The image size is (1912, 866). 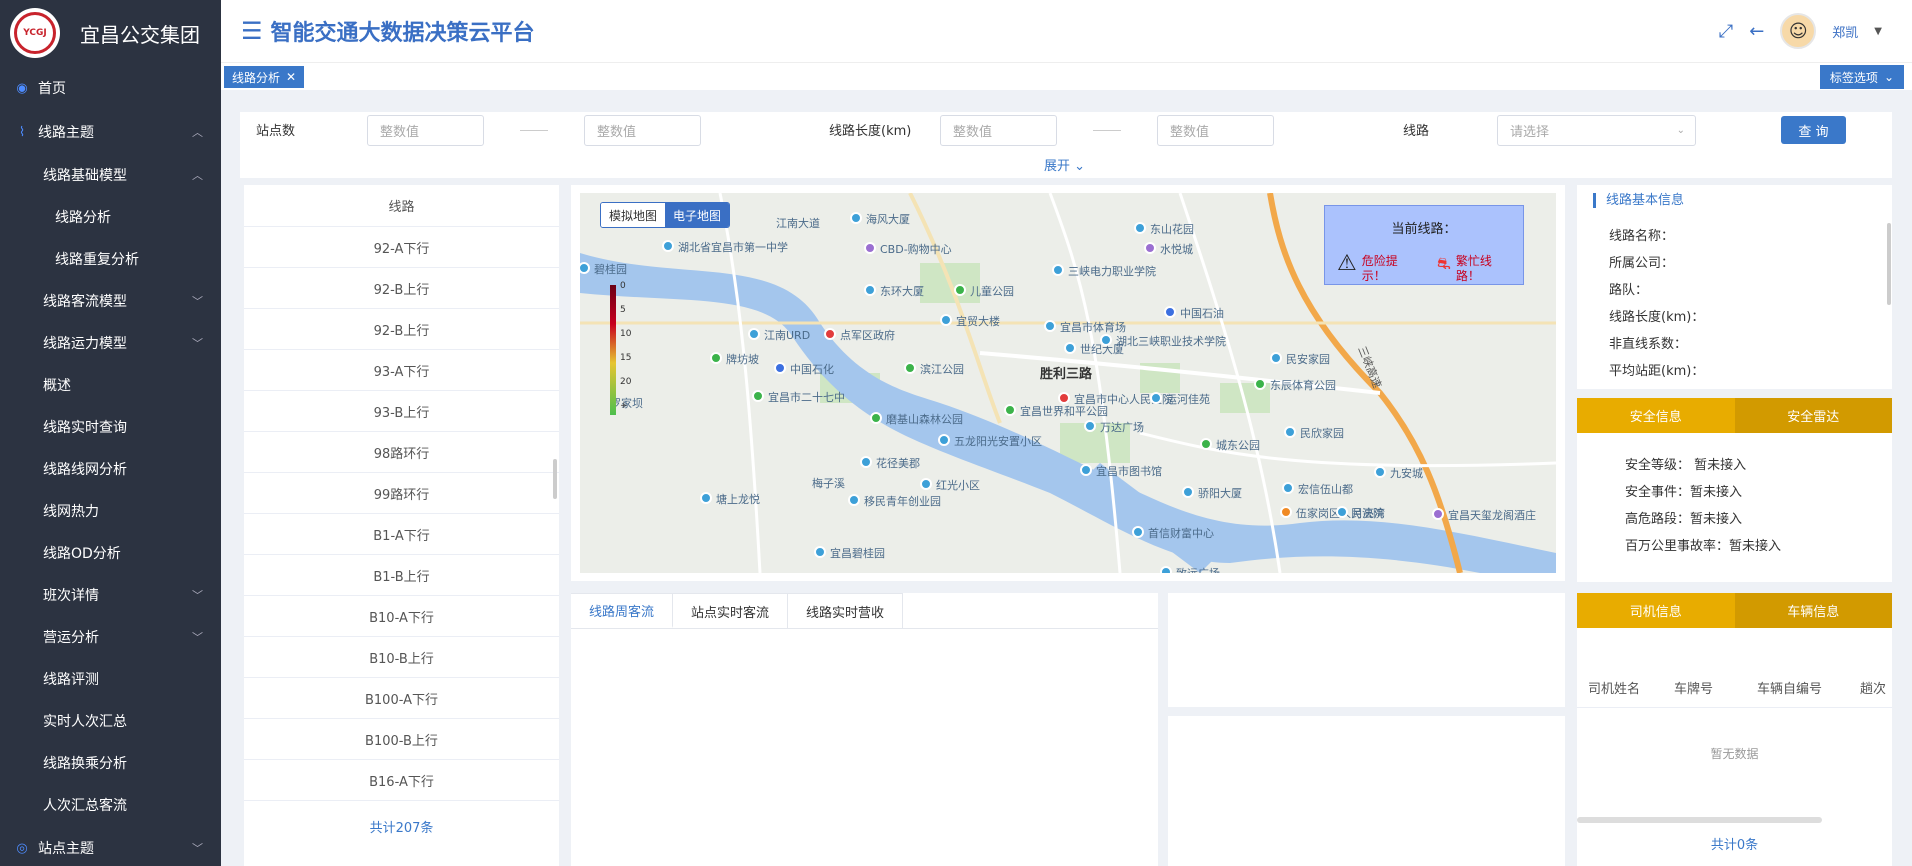 I want to click on map-label: 九安城, so click(x=1406, y=473).